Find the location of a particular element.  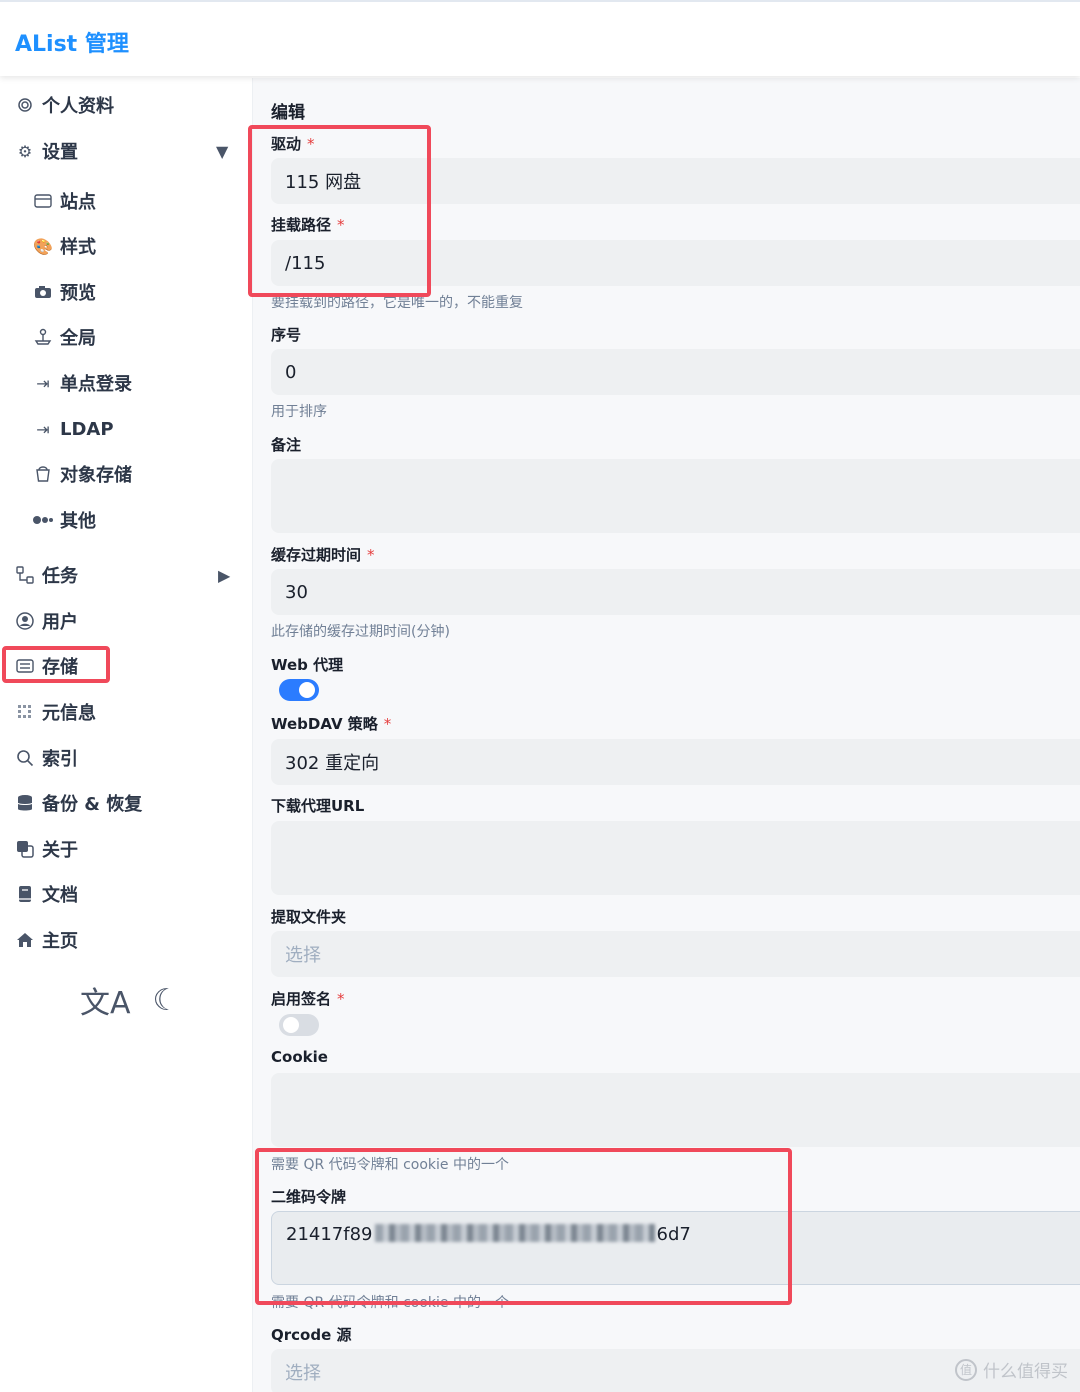

grid-dots-icon is located at coordinates (25, 712).